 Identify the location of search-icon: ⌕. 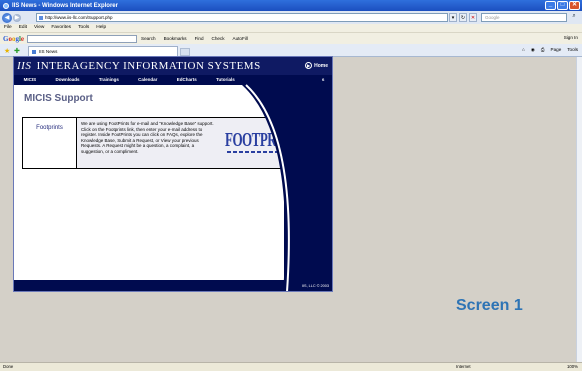
(574, 17).